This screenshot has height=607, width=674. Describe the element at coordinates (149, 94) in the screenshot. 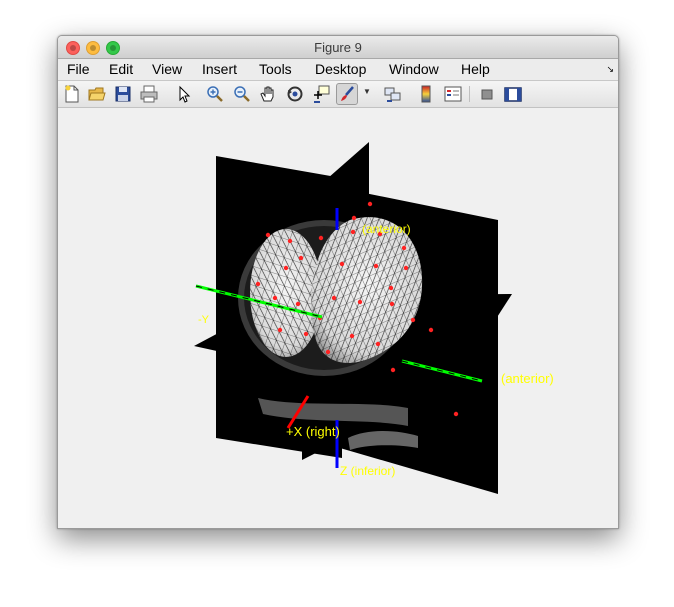

I see `print-icon` at that location.